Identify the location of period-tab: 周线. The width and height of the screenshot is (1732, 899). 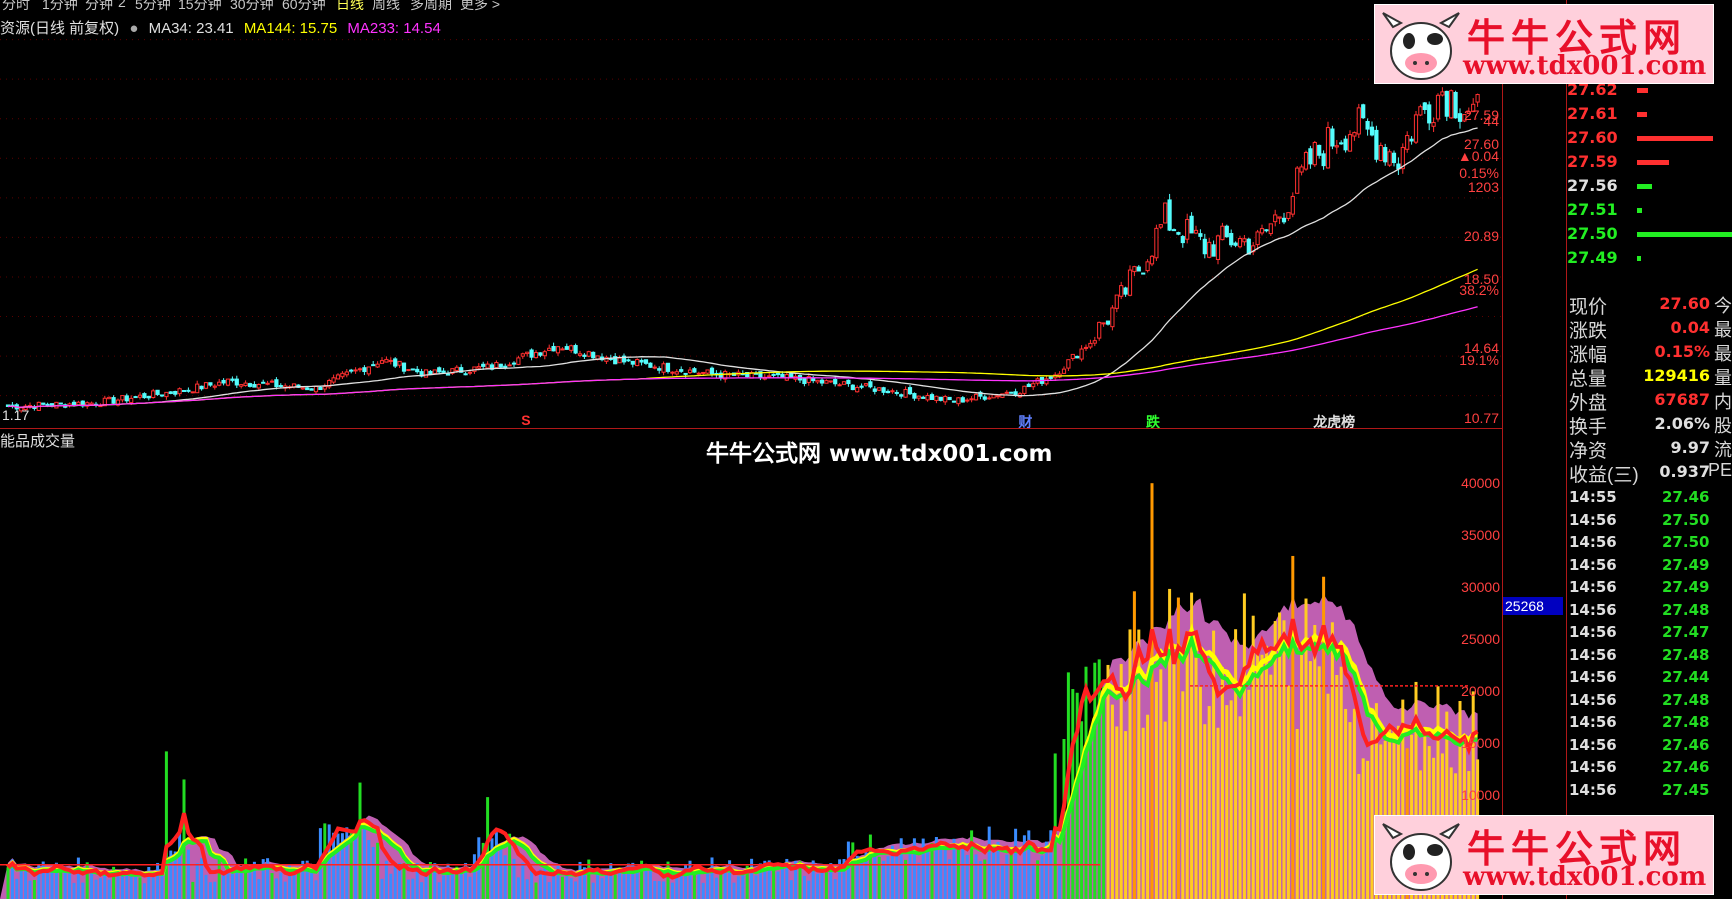
(386, 6).